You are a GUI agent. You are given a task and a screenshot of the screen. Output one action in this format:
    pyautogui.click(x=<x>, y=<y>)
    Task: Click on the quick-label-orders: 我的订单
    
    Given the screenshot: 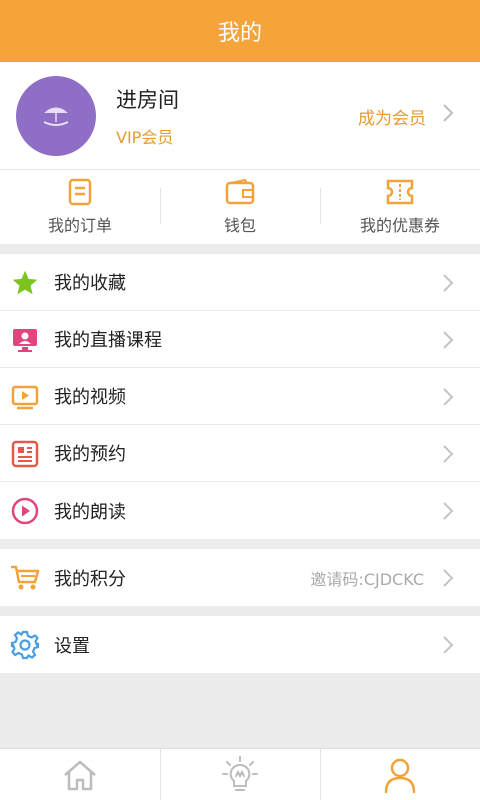 What is the action you would take?
    pyautogui.click(x=79, y=225)
    